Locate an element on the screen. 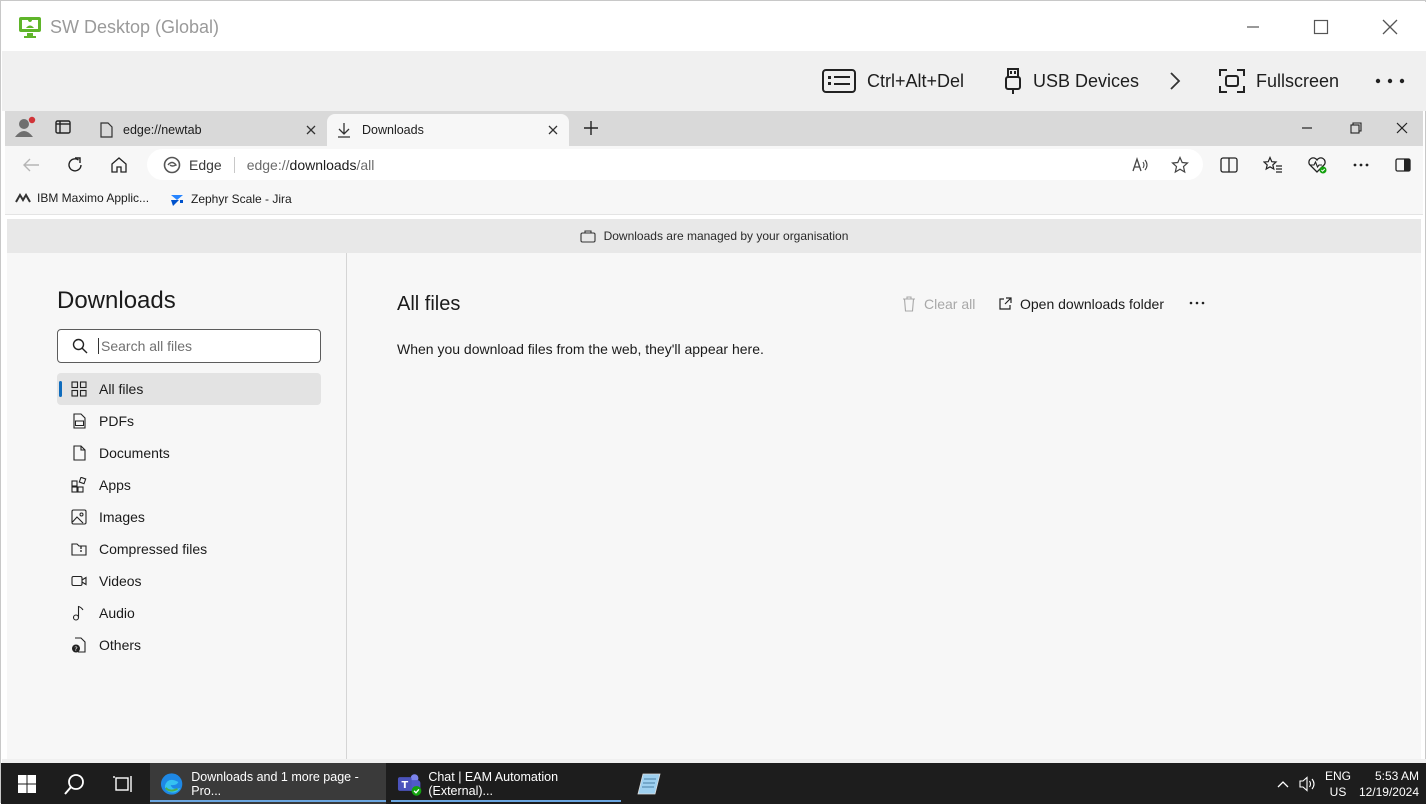  profile-button is located at coordinates (25, 127).